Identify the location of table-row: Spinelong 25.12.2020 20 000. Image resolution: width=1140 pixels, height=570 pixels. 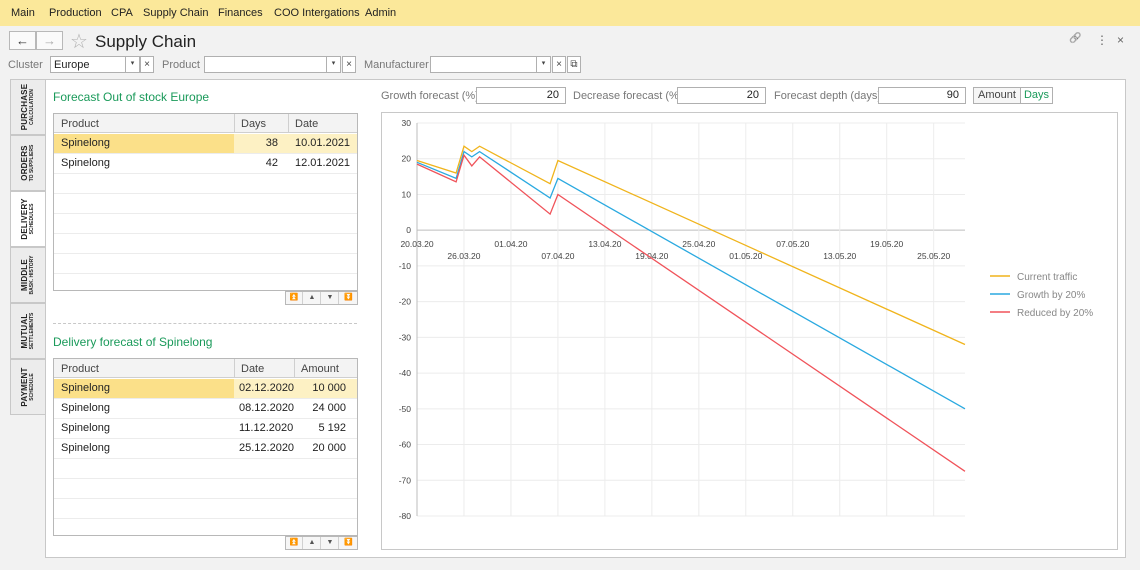
(205, 449).